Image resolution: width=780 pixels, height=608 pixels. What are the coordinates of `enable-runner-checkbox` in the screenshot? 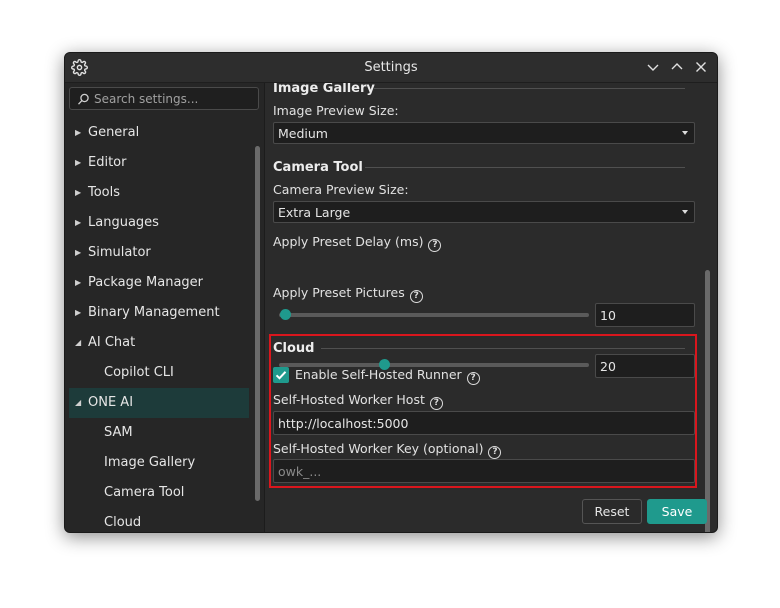 It's located at (281, 375).